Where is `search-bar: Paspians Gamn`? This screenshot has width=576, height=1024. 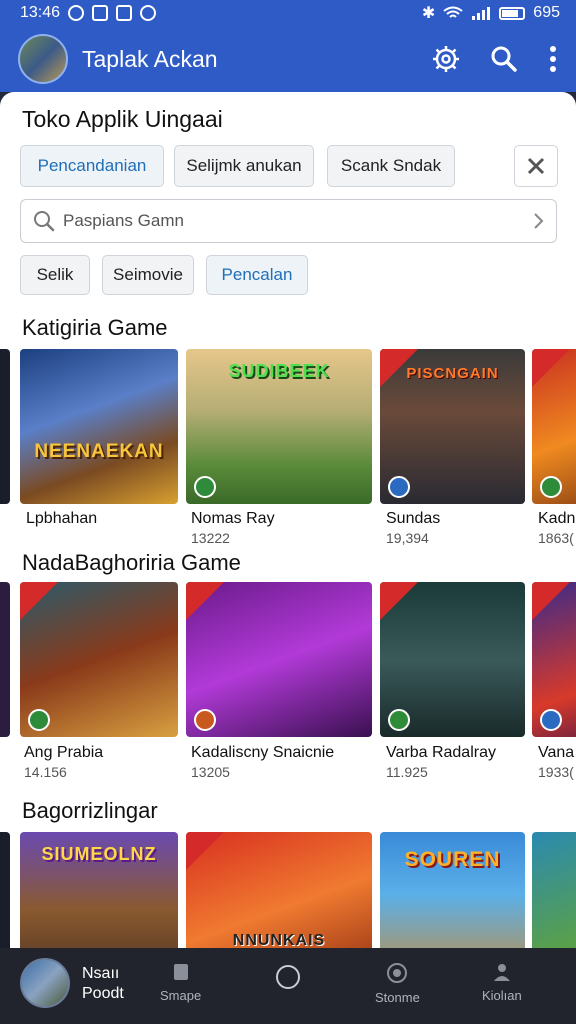
search-bar: Paspians Gamn is located at coordinates (288, 221).